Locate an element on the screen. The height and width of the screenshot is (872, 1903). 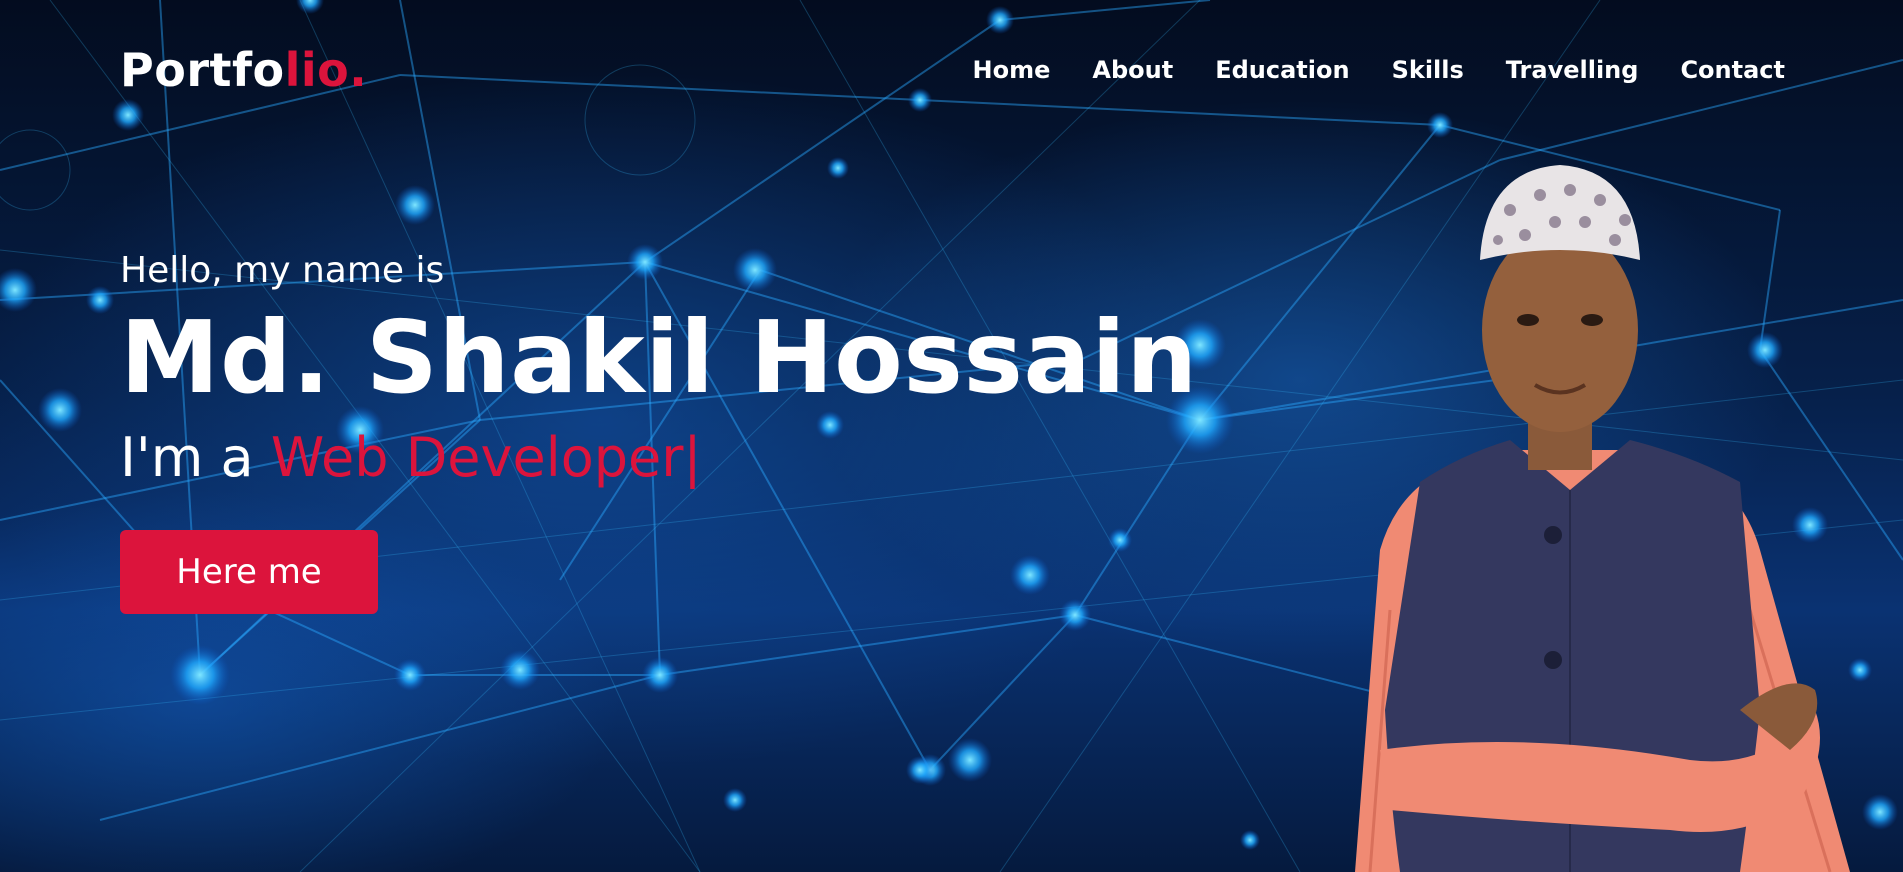
role-typed-text: Web Developer| is located at coordinates (486, 457).